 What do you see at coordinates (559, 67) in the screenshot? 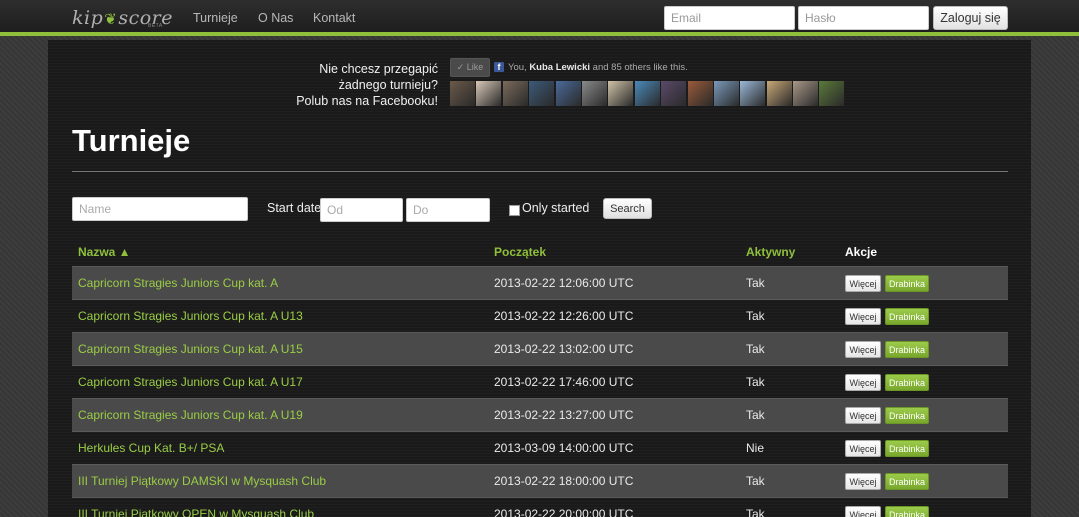
I see `social-friend-name: Kuba Lewicki` at bounding box center [559, 67].